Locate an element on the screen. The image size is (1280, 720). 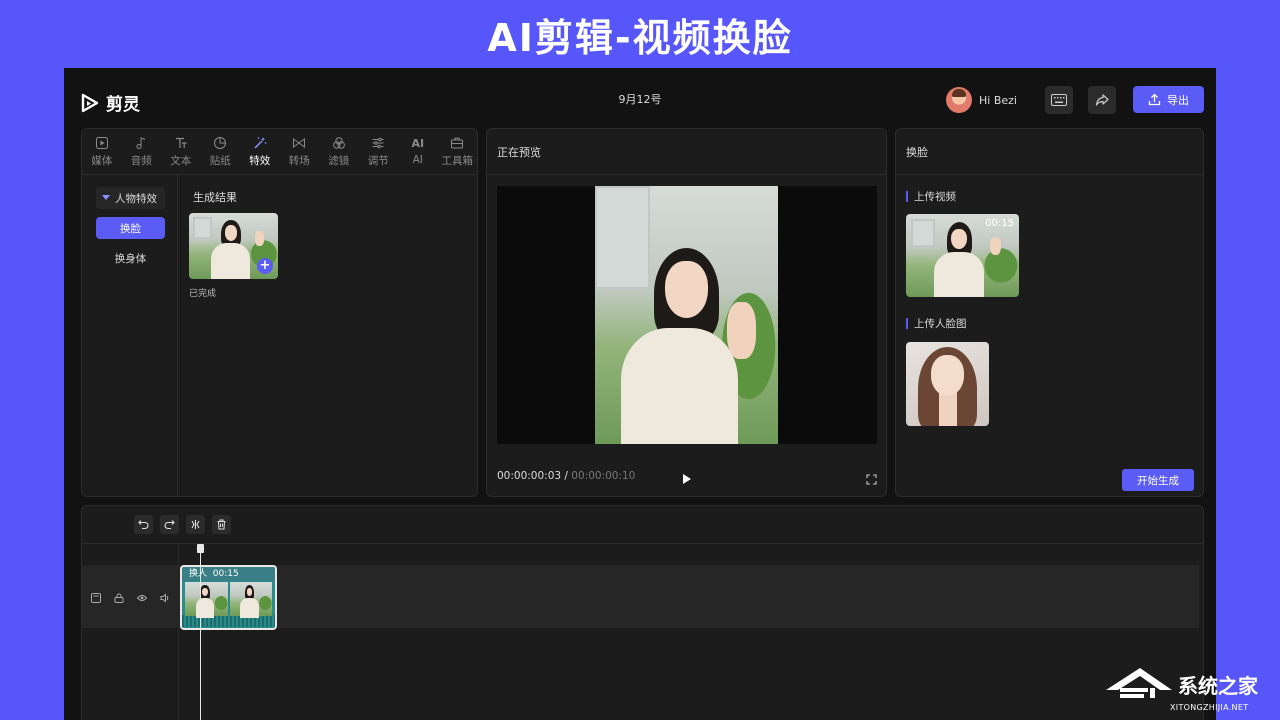
preview-frame is located at coordinates (686, 315).